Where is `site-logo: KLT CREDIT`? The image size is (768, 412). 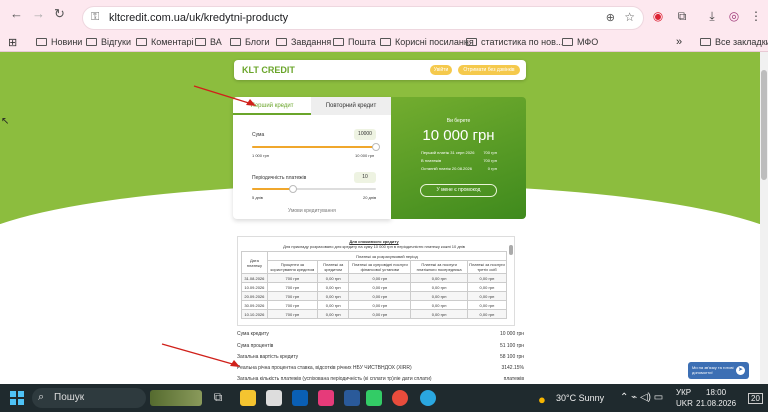
site-logo: KLT CREDIT is located at coordinates (268, 70).